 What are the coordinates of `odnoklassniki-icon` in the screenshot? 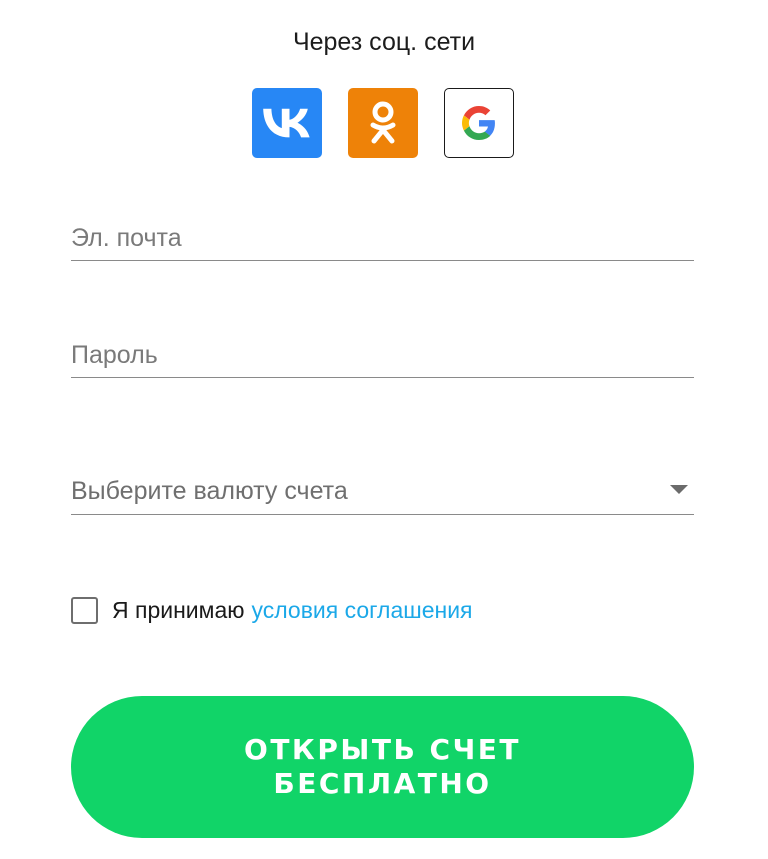 It's located at (383, 122).